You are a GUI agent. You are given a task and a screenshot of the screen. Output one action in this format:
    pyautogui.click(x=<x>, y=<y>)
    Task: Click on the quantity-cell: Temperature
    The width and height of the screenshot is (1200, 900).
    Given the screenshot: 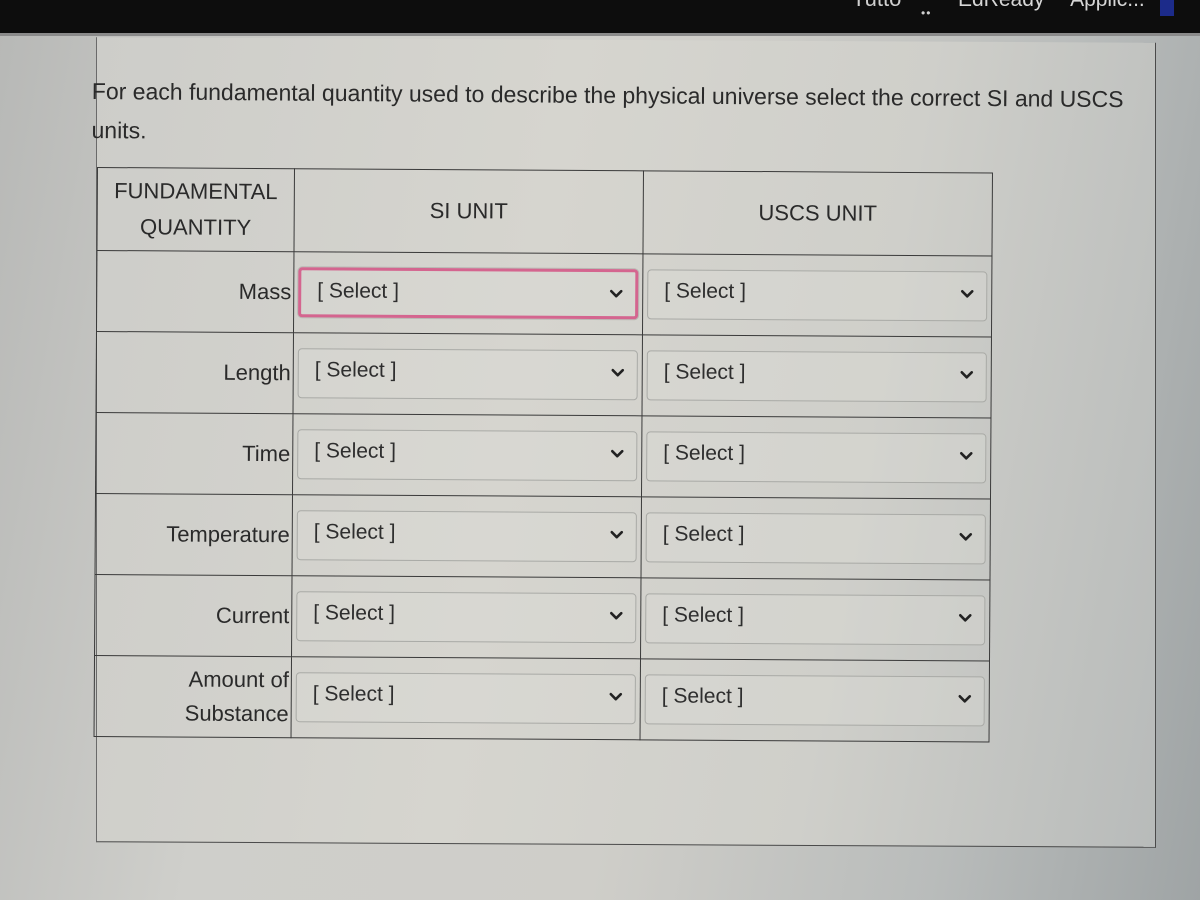 What is the action you would take?
    pyautogui.click(x=194, y=534)
    